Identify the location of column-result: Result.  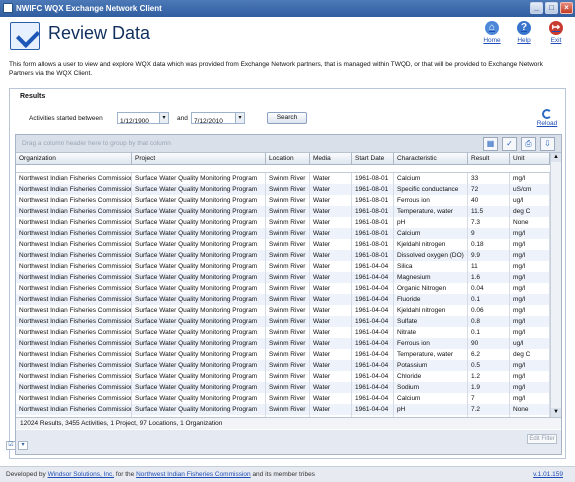
(489, 158).